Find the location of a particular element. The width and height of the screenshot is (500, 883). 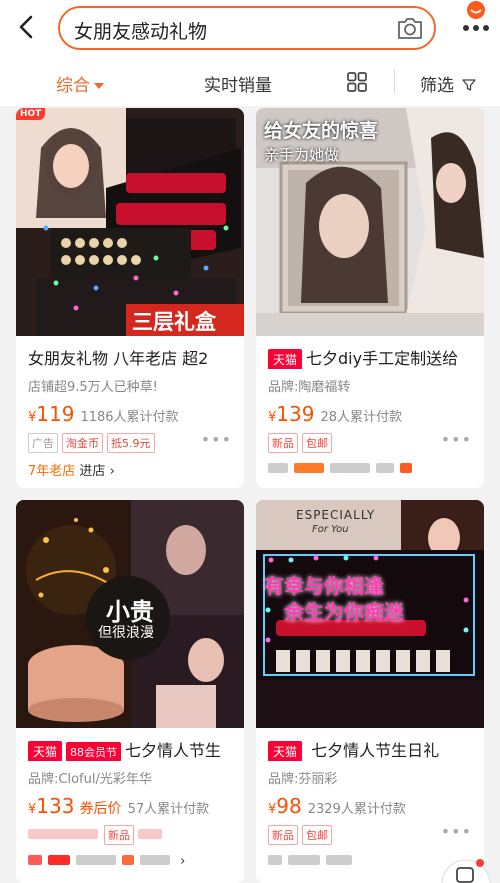

more-menu-icon is located at coordinates (476, 25).